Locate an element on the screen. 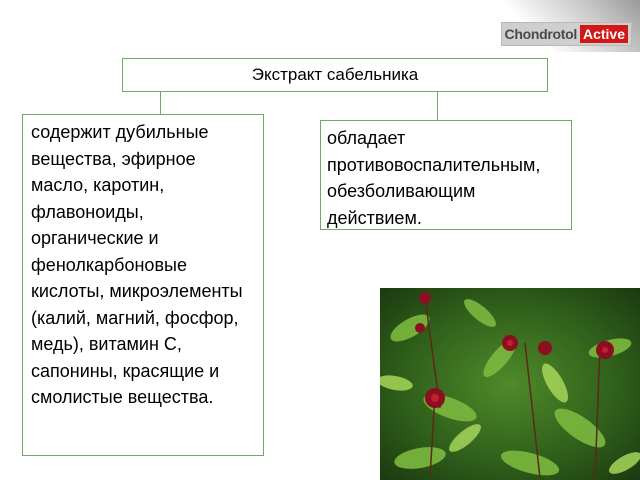 The height and width of the screenshot is (480, 640). connector-right is located at coordinates (437, 106).